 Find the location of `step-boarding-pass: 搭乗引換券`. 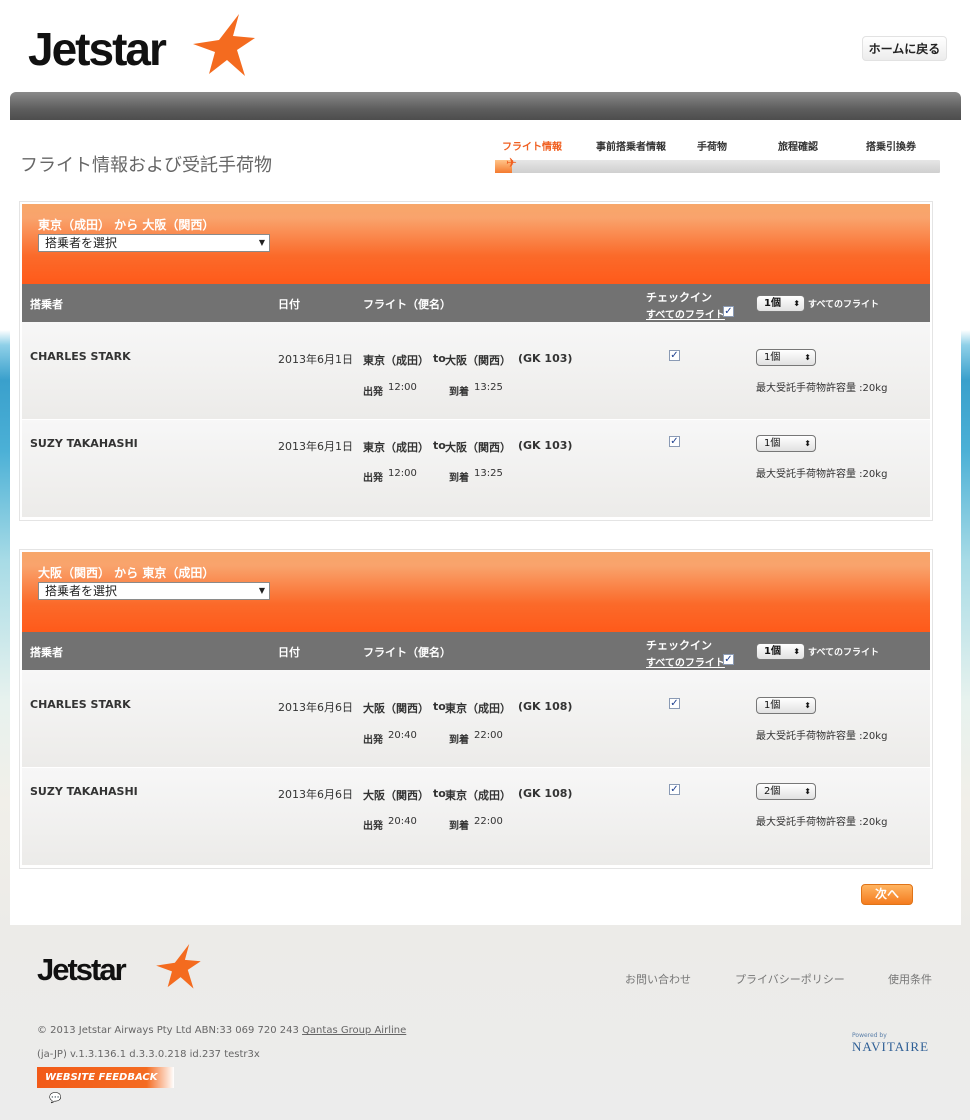

step-boarding-pass: 搭乗引換券 is located at coordinates (891, 147).